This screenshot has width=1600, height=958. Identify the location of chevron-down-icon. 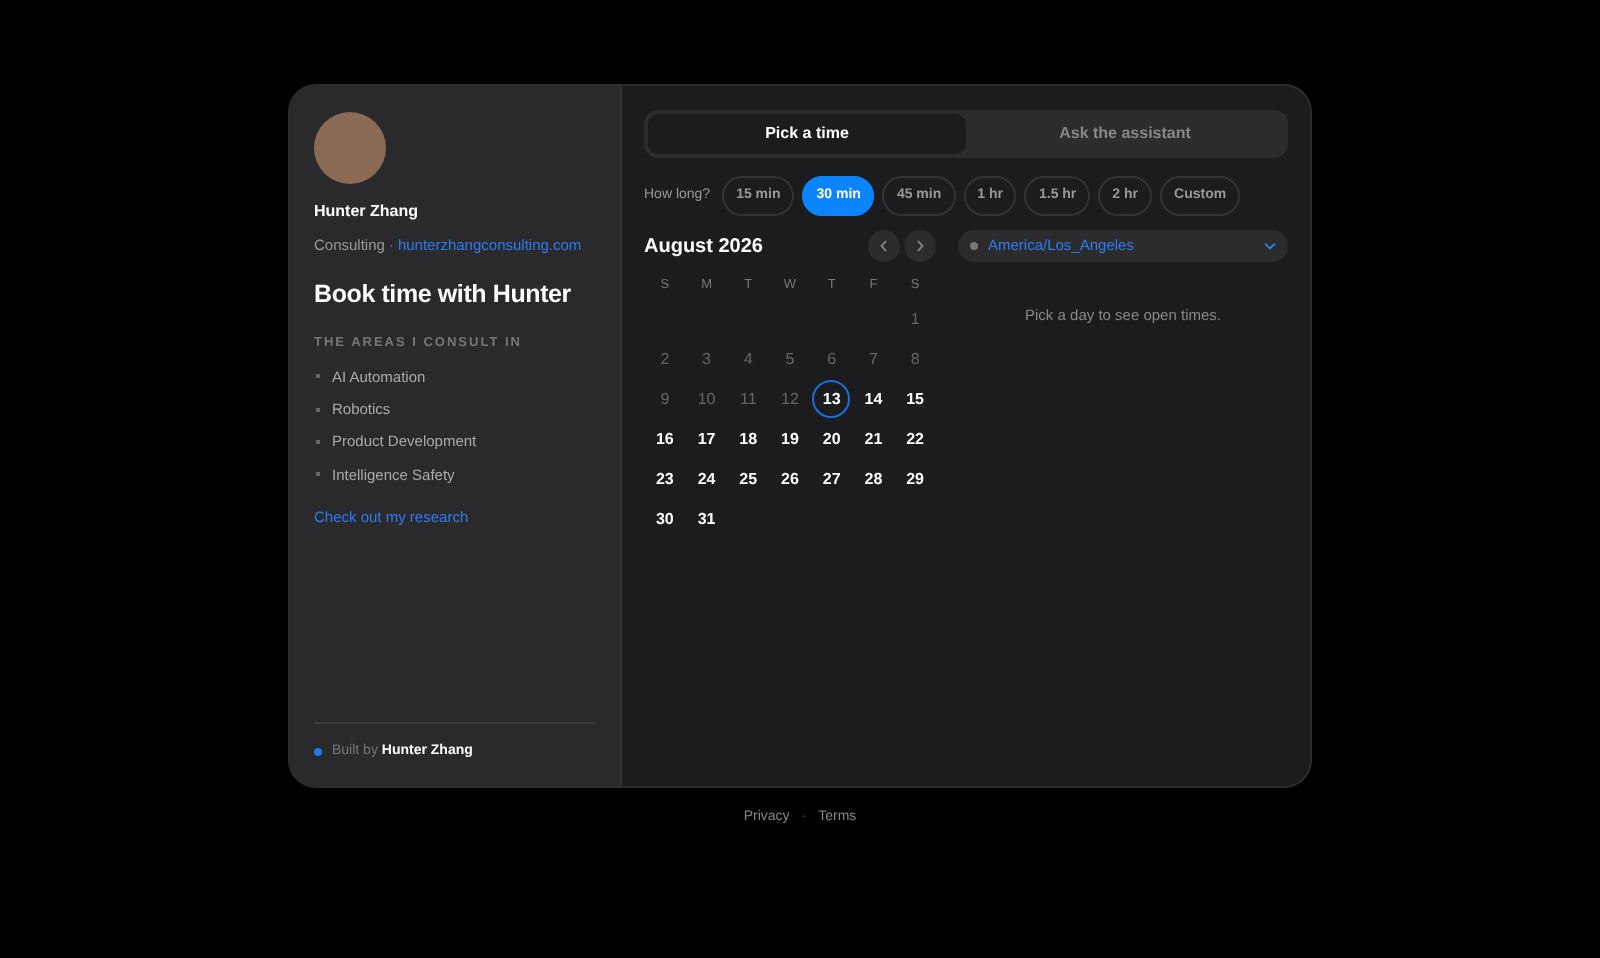
(1270, 246).